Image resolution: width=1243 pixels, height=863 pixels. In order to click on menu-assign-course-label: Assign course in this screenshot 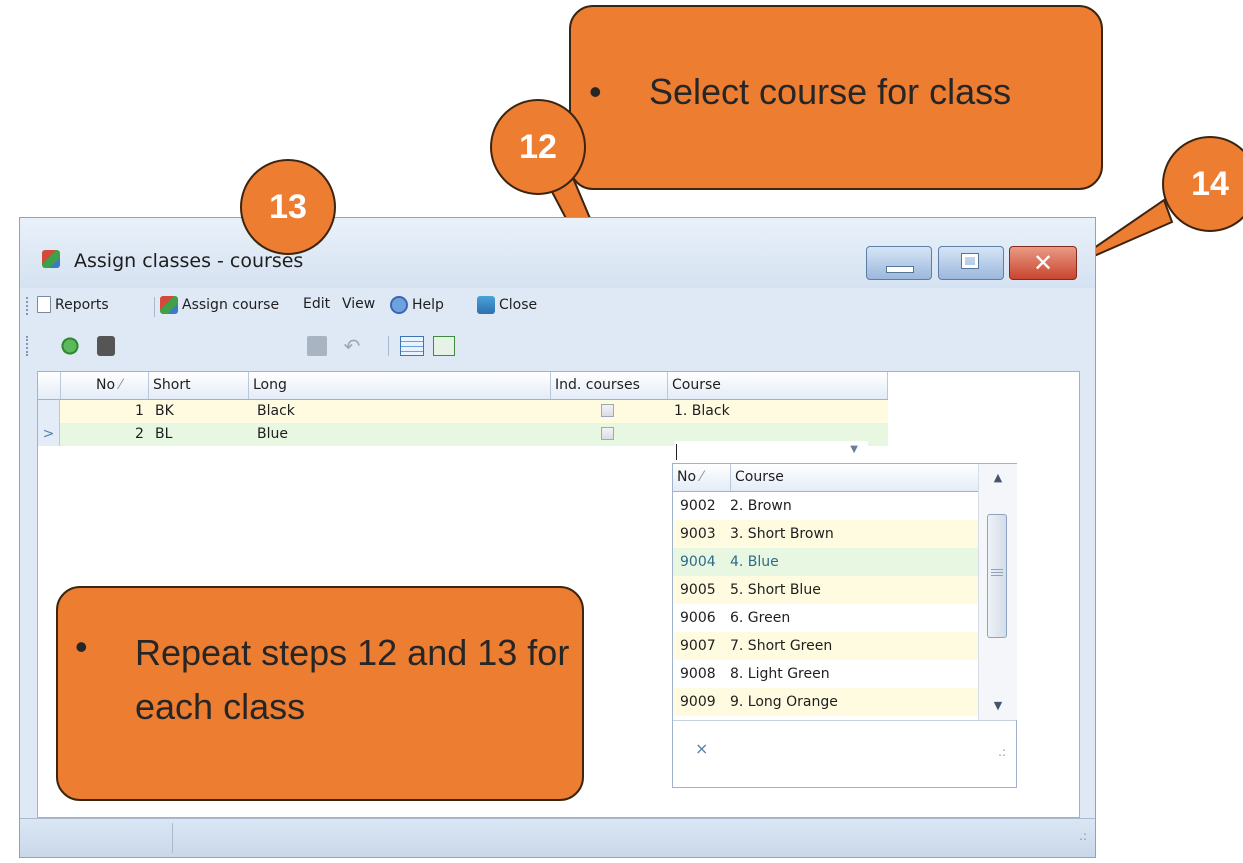, I will do `click(231, 305)`.